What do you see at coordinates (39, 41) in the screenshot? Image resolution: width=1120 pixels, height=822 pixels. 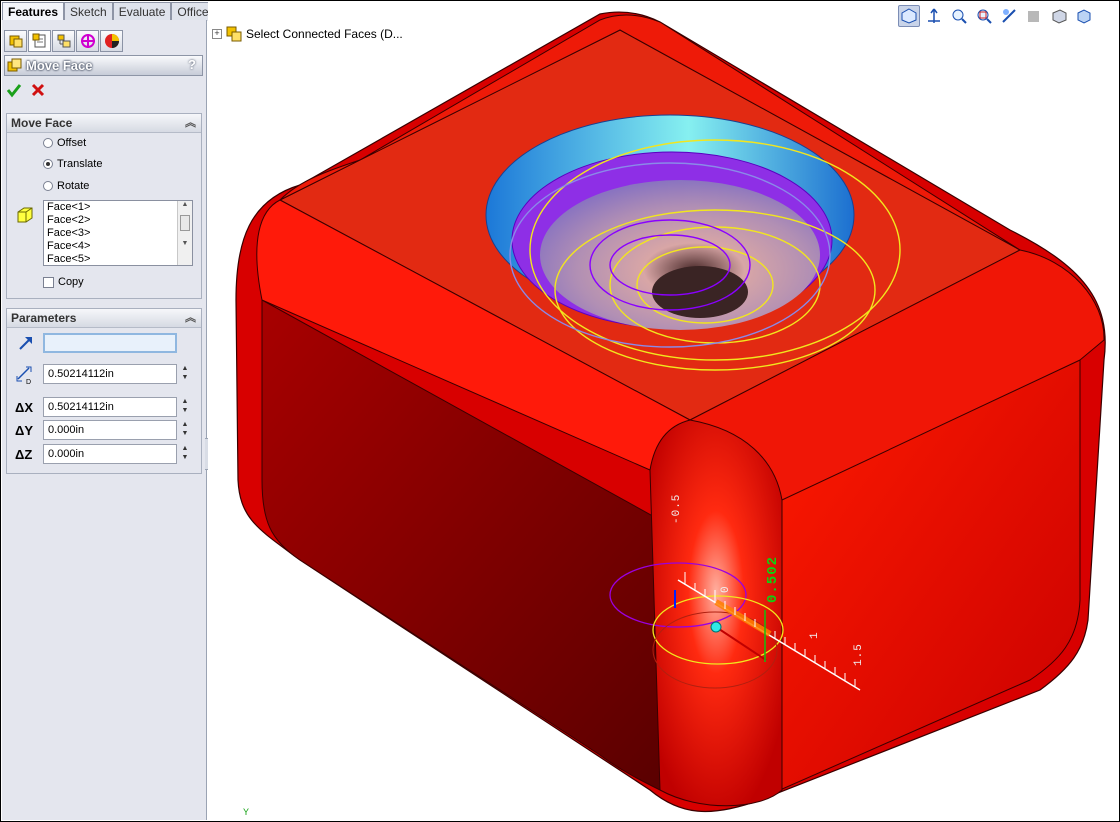 I see `property-manager-icon` at bounding box center [39, 41].